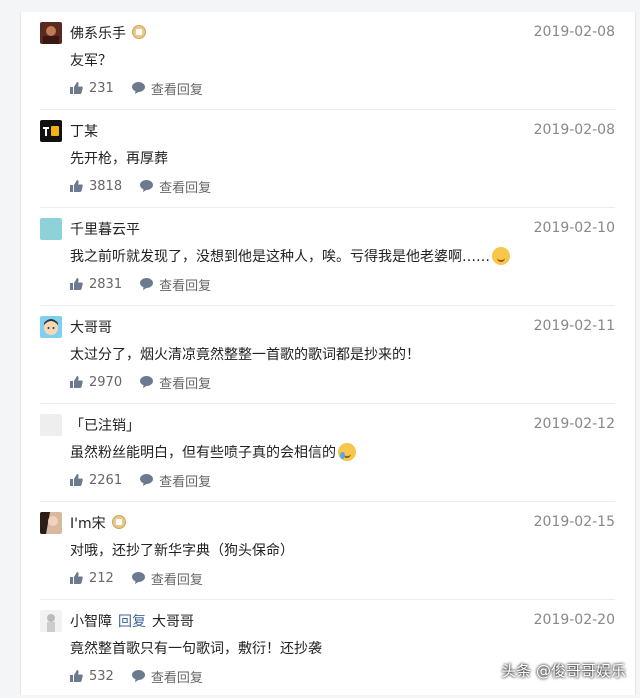  What do you see at coordinates (106, 480) in the screenshot?
I see `like-count: 2261` at bounding box center [106, 480].